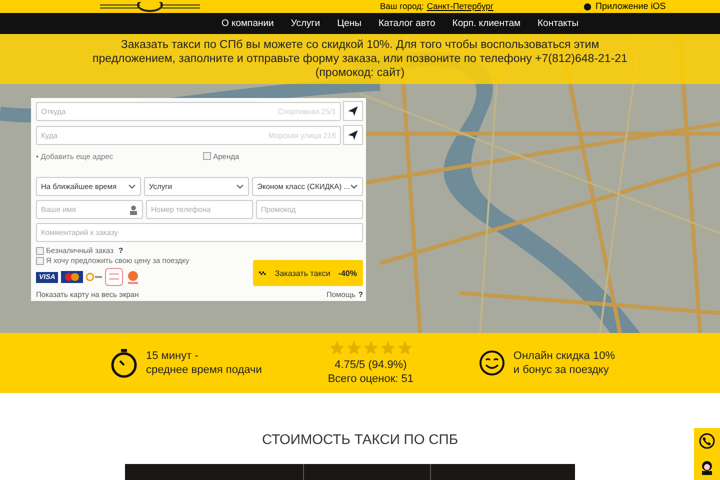 This screenshot has width=720, height=480. Describe the element at coordinates (486, 23) in the screenshot. I see `nav-link: Корп. клиентам` at that location.